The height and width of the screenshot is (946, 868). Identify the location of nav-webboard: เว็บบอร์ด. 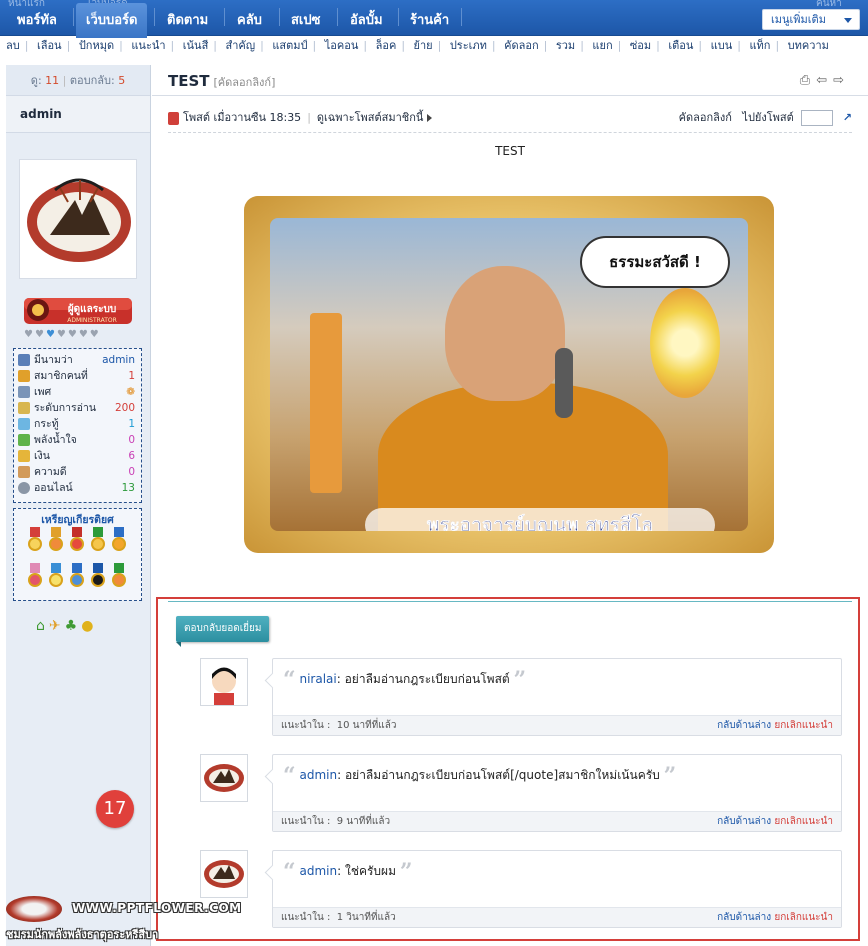
(112, 20).